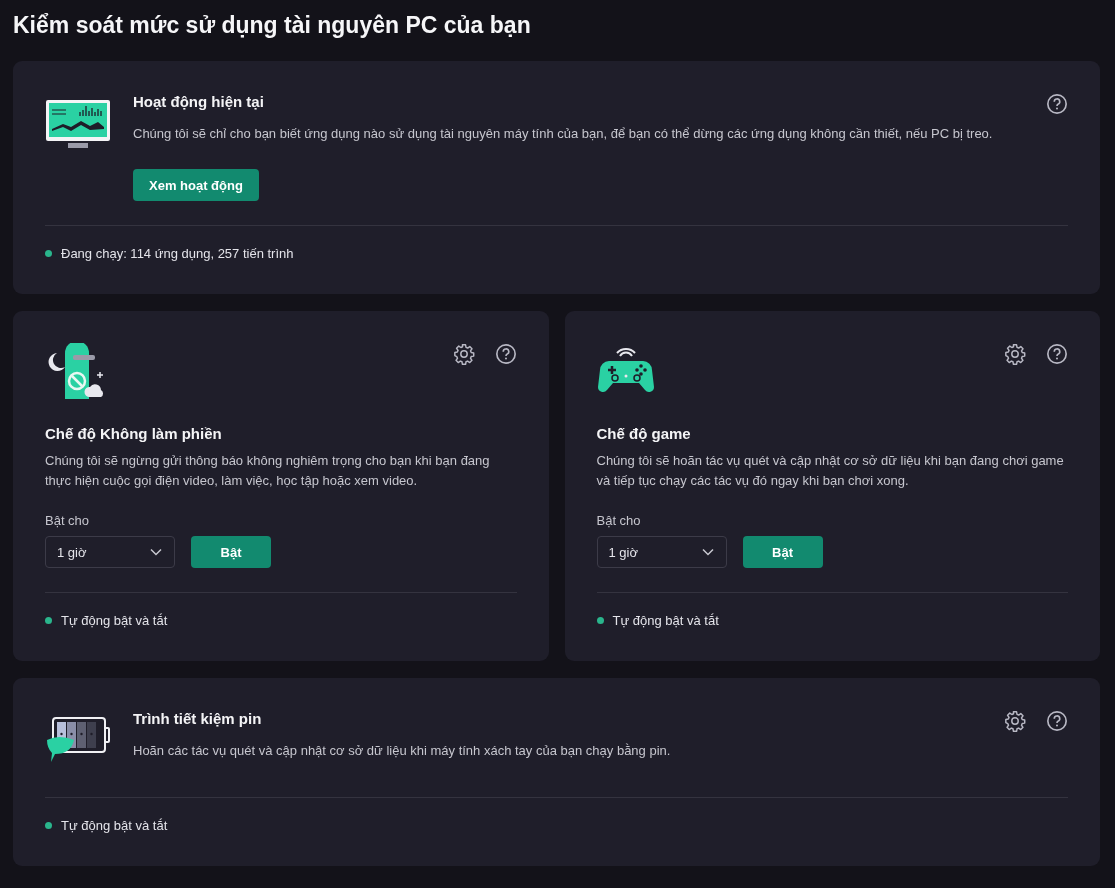 The height and width of the screenshot is (888, 1115). Describe the element at coordinates (563, 134) in the screenshot. I see `card-description: Chúng tôi sẽ chỉ cho bạn biết ứng dụng nào sử dụng tài nguyên máy tính của bạn, để bạn có thể dừng các ứng dụng không cần thiết, nếu PC bị treo.` at that location.